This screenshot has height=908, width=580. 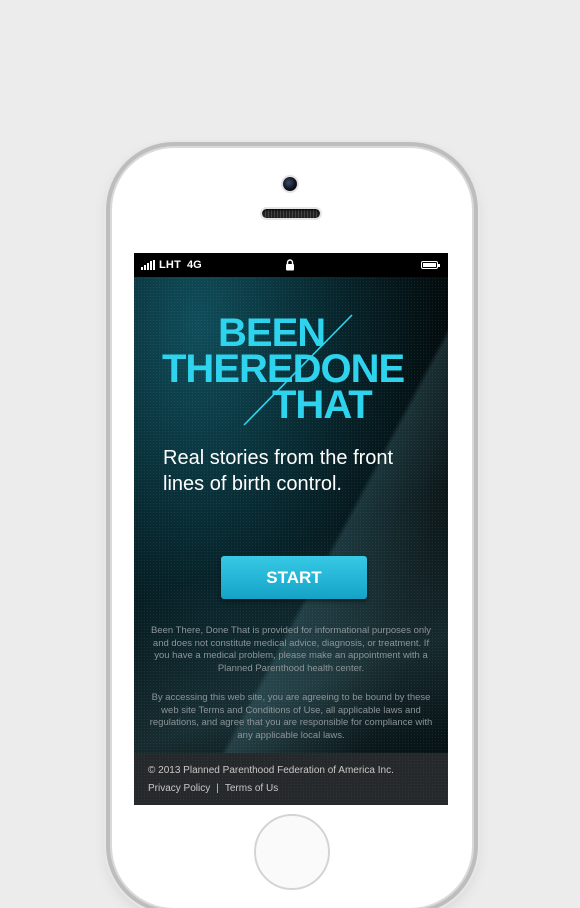 I want to click on start-button: START, so click(x=294, y=577).